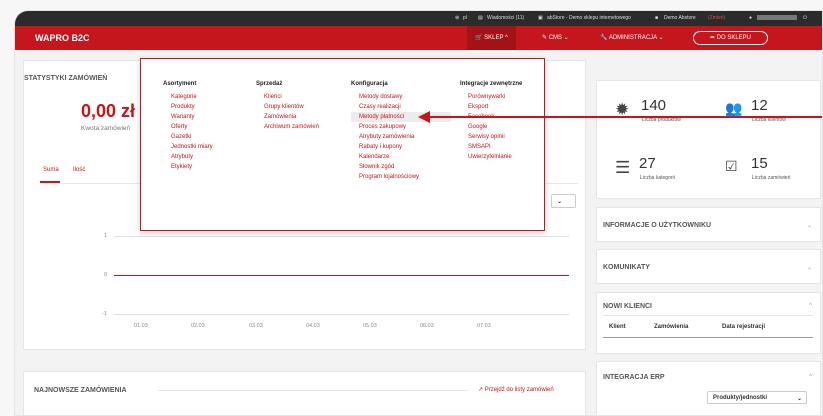  Describe the element at coordinates (757, 397) in the screenshot. I see `erp-select: Produkty/jednostki ⌄` at that location.